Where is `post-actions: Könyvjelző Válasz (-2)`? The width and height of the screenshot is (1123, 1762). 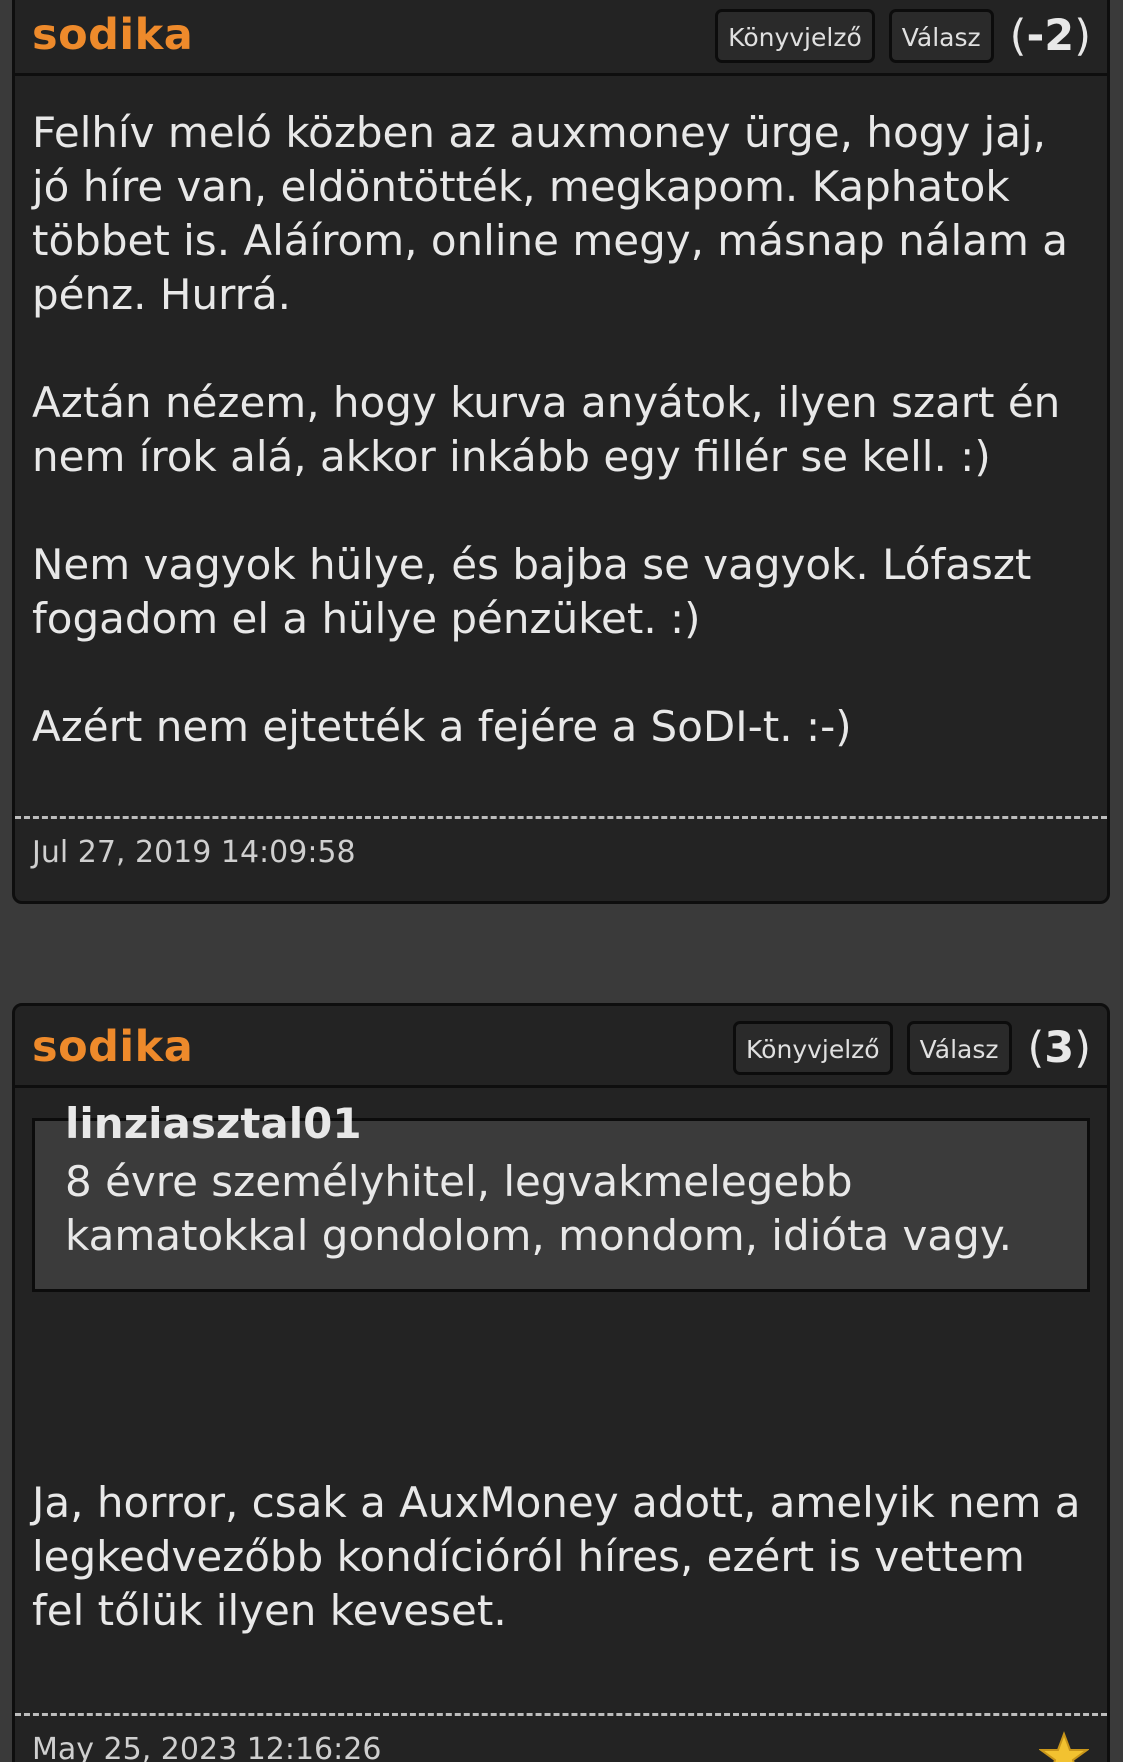 post-actions: Könyvjelző Válasz (-2) is located at coordinates (896, 36).